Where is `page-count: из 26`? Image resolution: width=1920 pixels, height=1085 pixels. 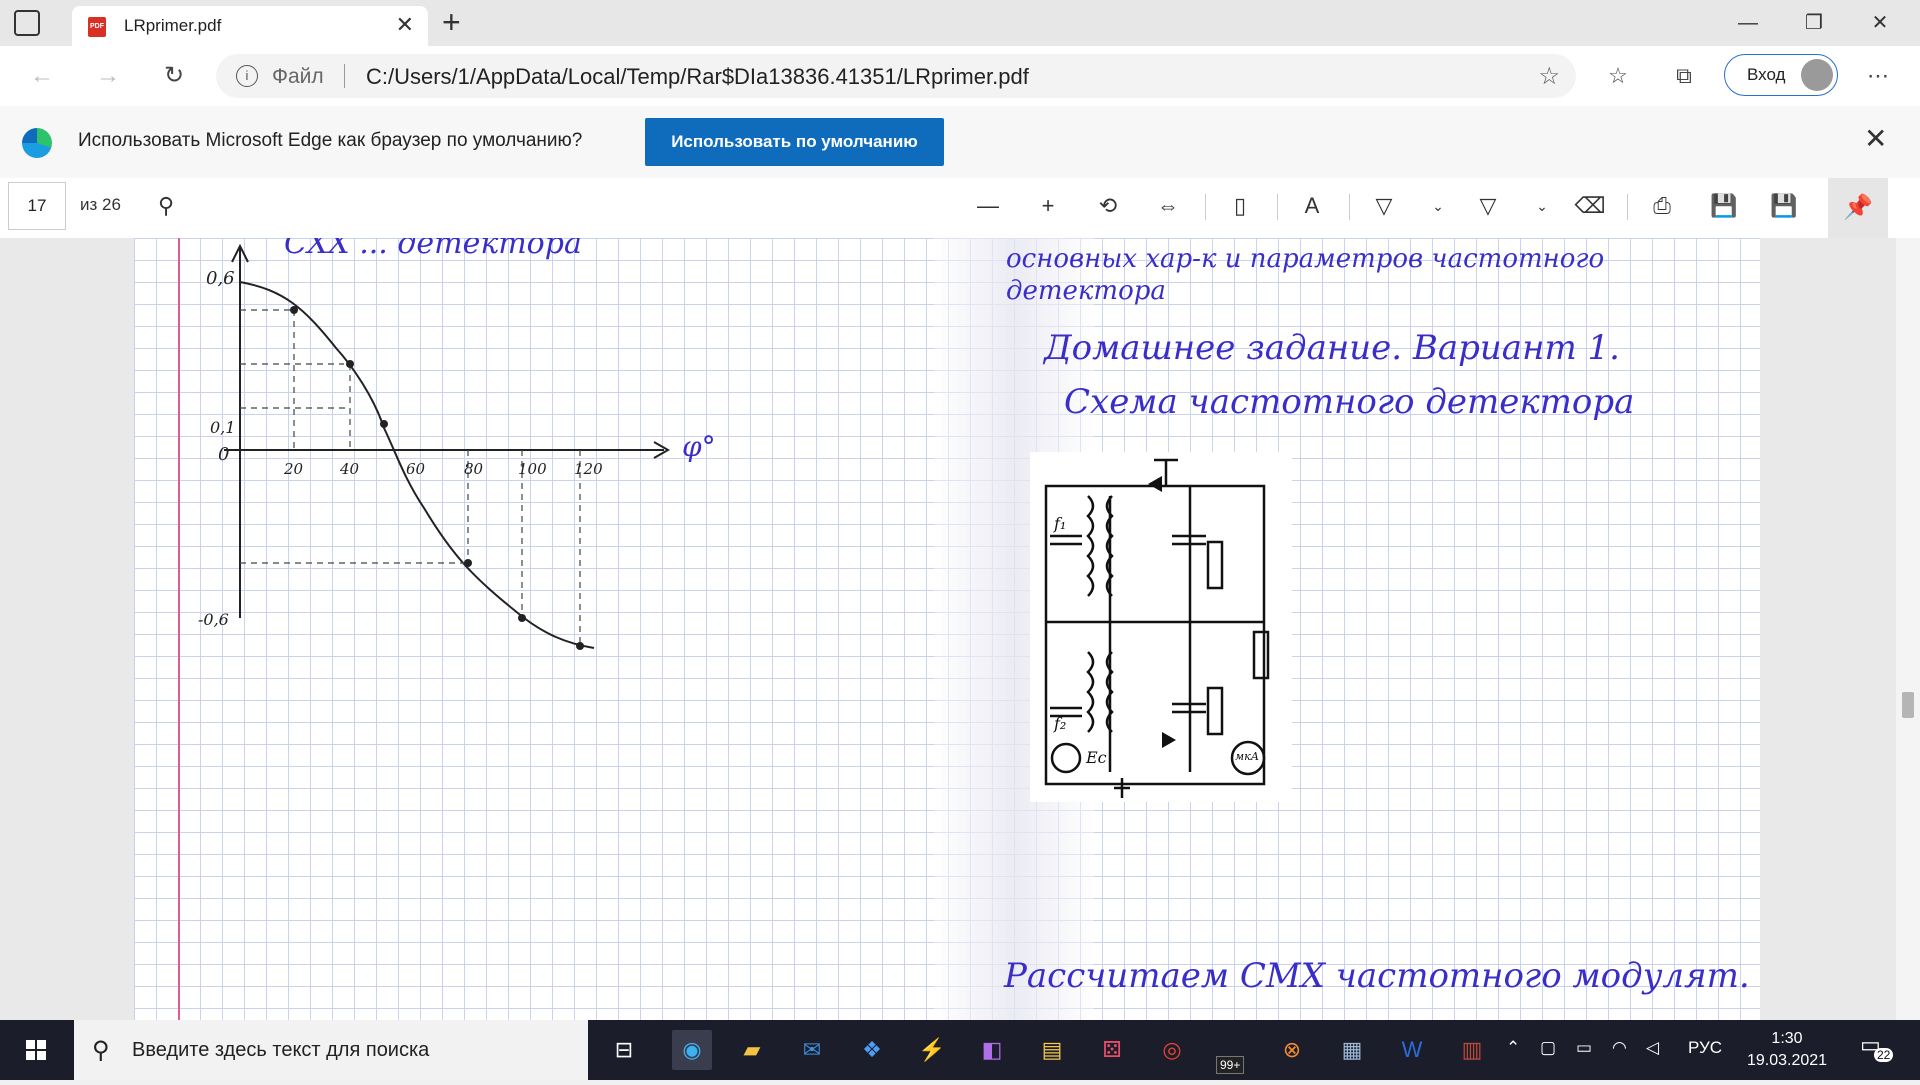 page-count: из 26 is located at coordinates (100, 204).